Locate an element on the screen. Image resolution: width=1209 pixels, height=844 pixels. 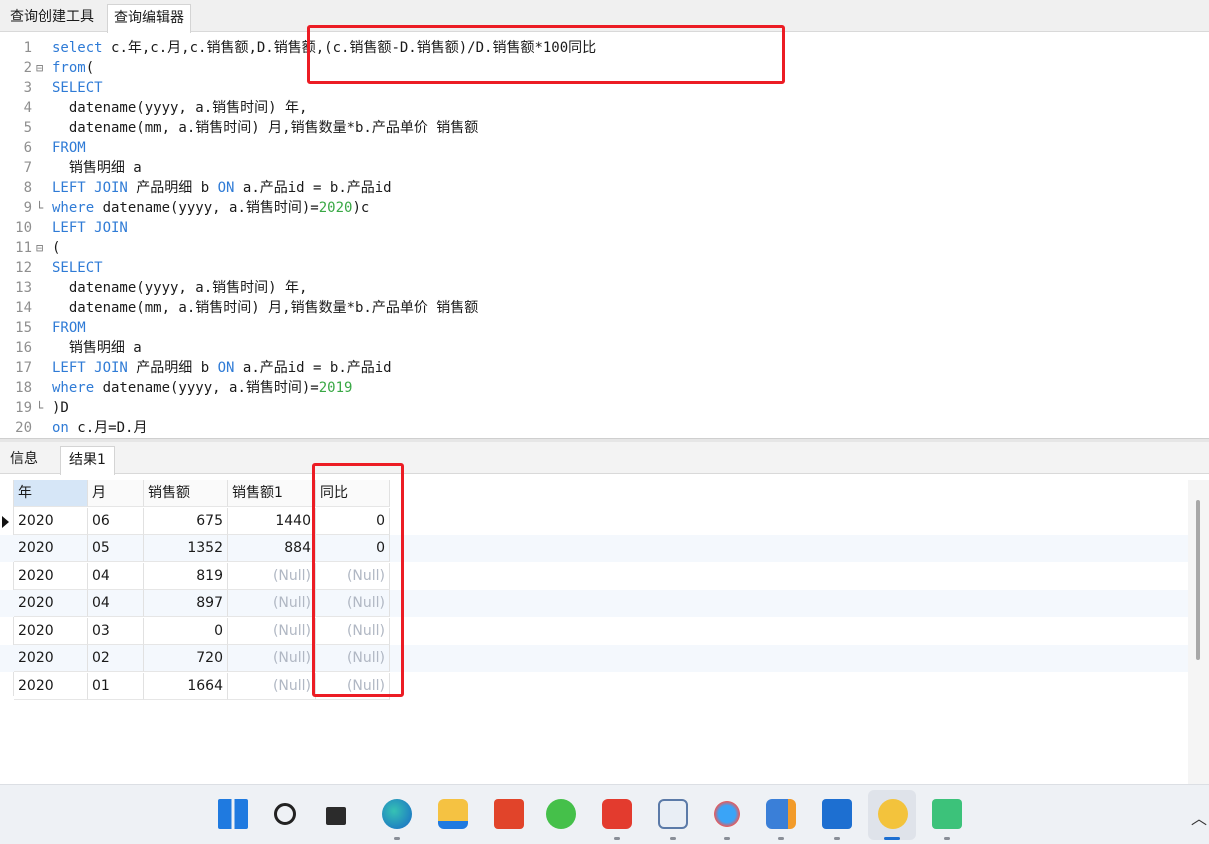
table-cell: 06 is located at coordinates (116, 521).